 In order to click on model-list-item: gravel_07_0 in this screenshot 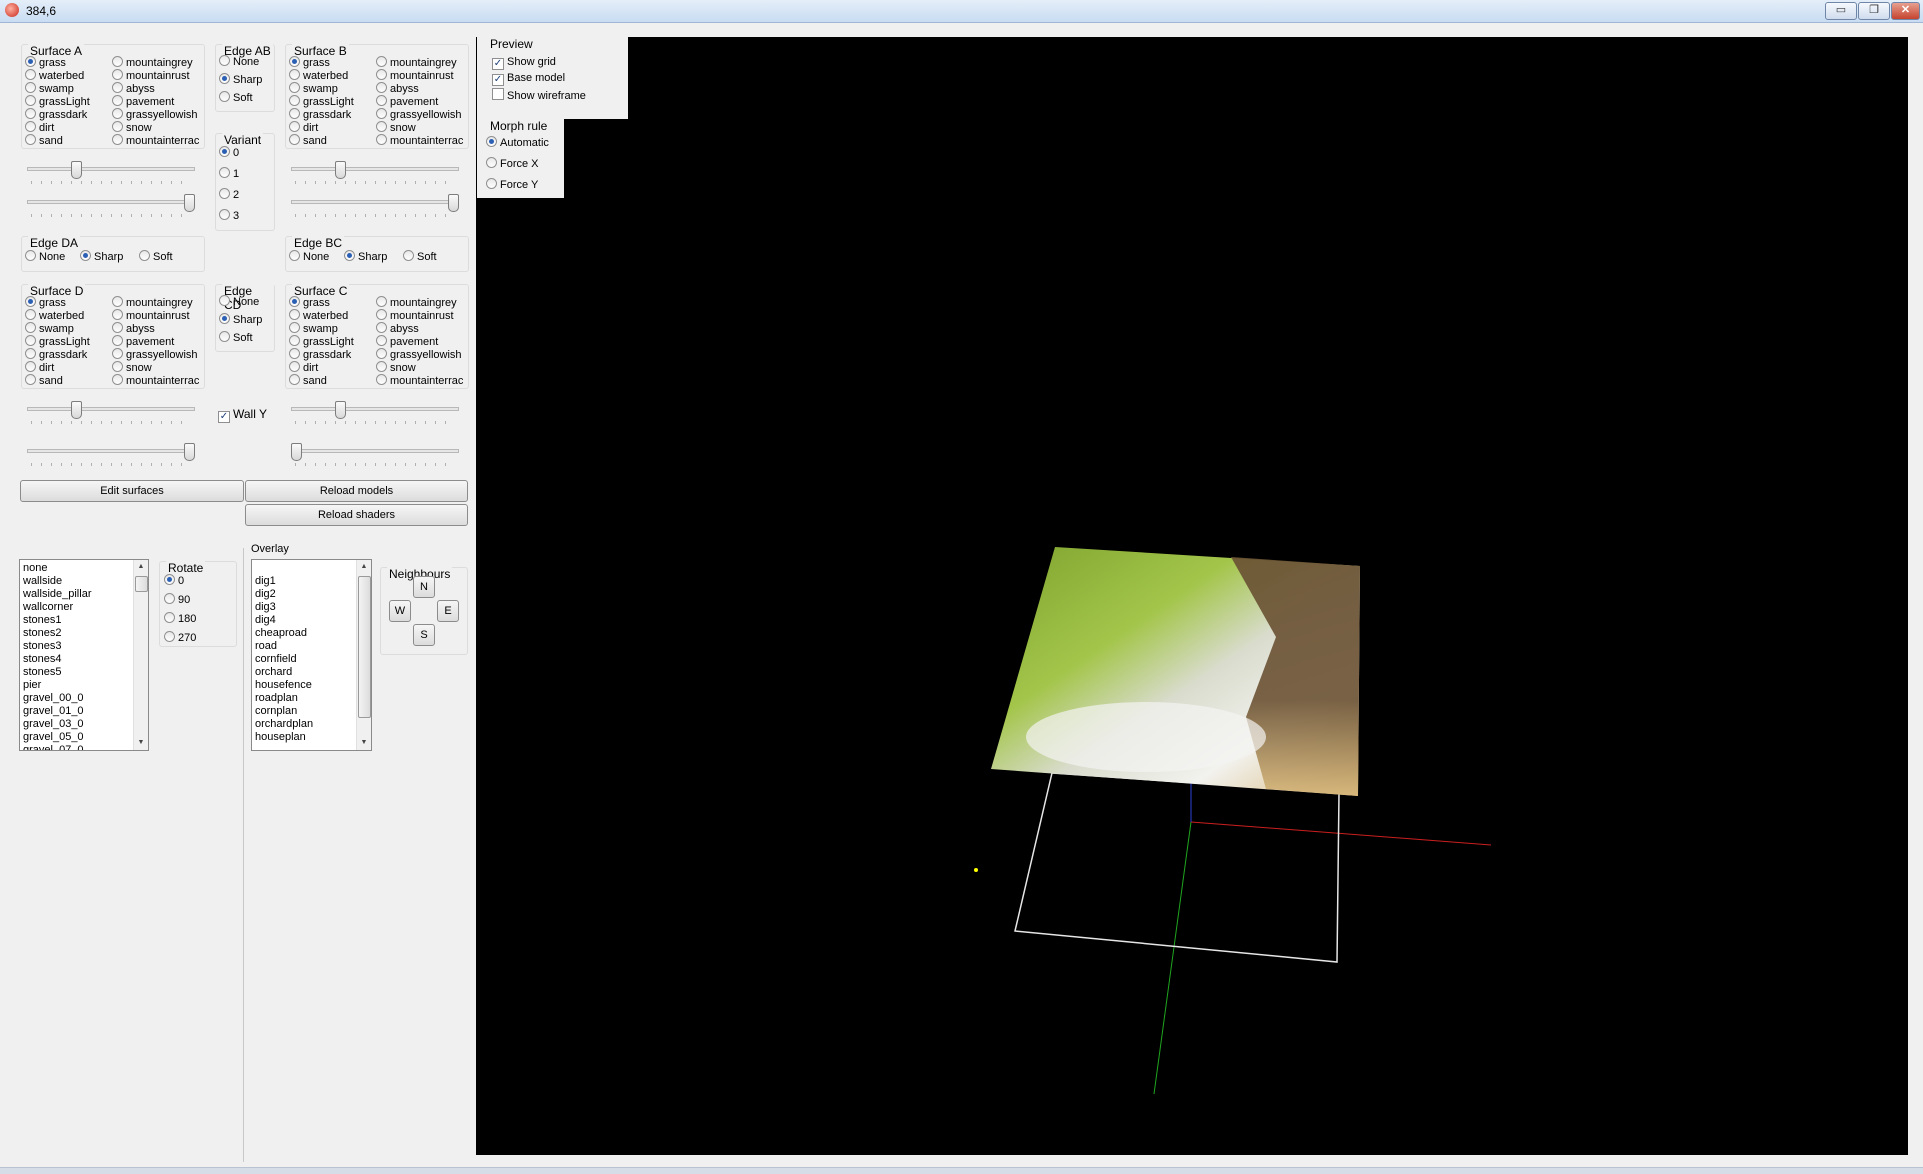, I will do `click(84, 747)`.